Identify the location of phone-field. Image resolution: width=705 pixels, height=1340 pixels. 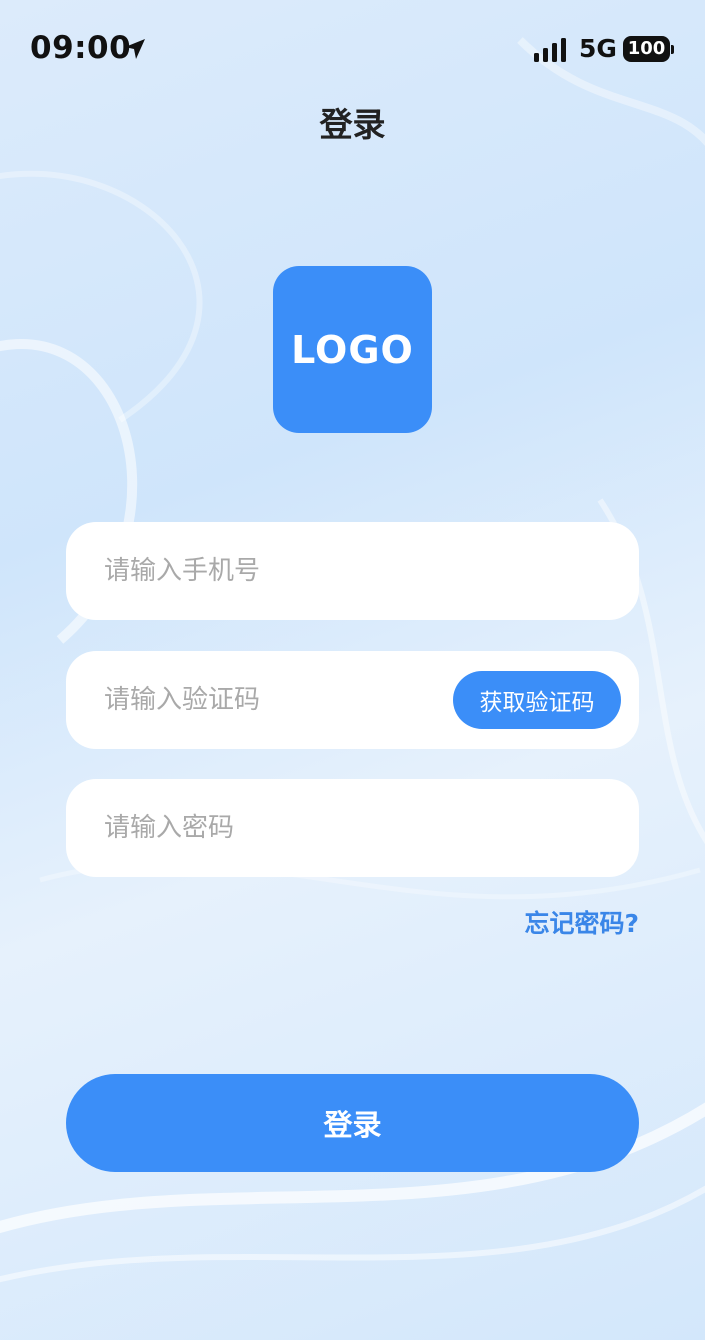
(352, 571).